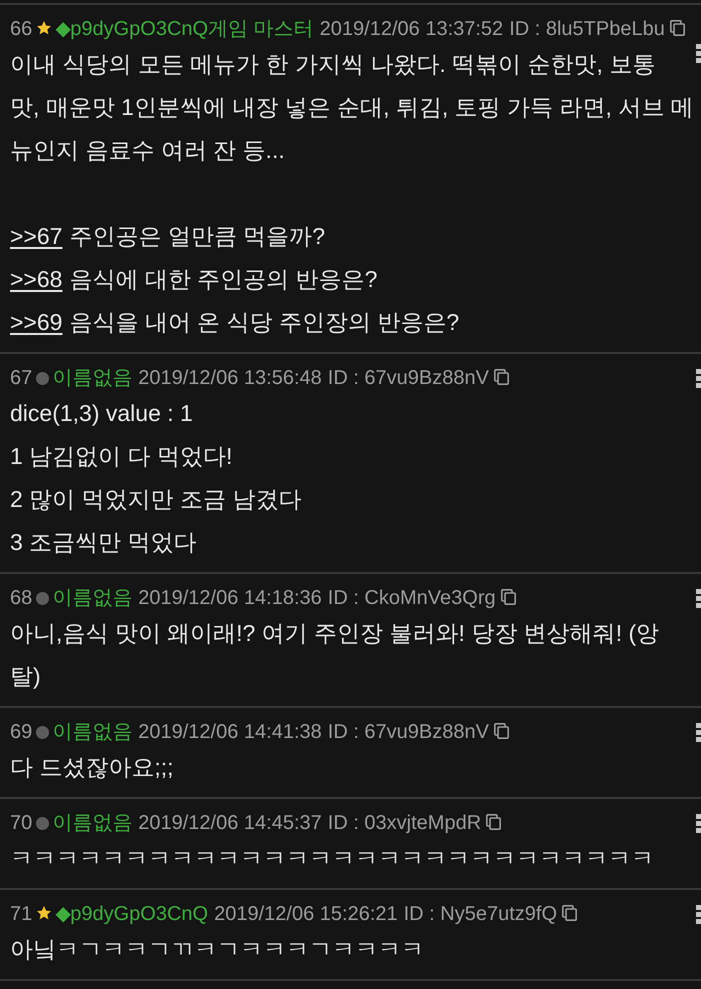 The image size is (701, 989). Describe the element at coordinates (197, 236) in the screenshot. I see `post-text: 주인공은 얼만큼 먹을까?` at that location.